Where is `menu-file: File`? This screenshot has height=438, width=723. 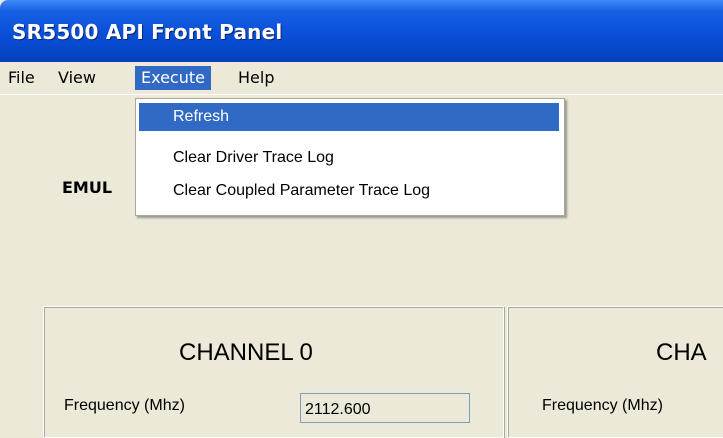 menu-file: File is located at coordinates (21, 78).